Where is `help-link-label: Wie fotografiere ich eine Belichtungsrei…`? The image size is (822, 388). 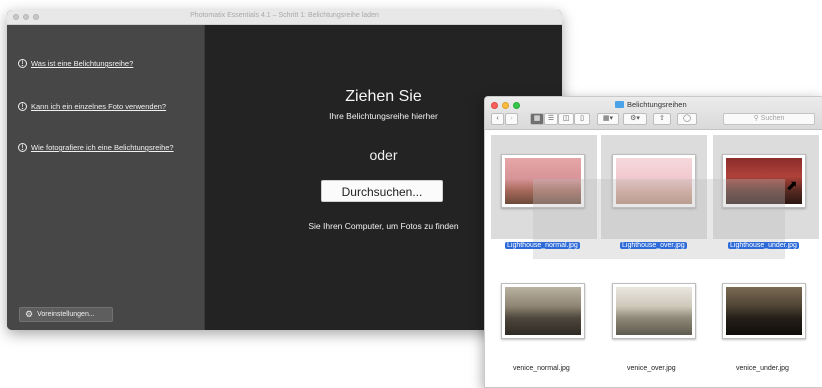
help-link-label: Wie fotografiere ich eine Belichtungsrei… is located at coordinates (102, 147).